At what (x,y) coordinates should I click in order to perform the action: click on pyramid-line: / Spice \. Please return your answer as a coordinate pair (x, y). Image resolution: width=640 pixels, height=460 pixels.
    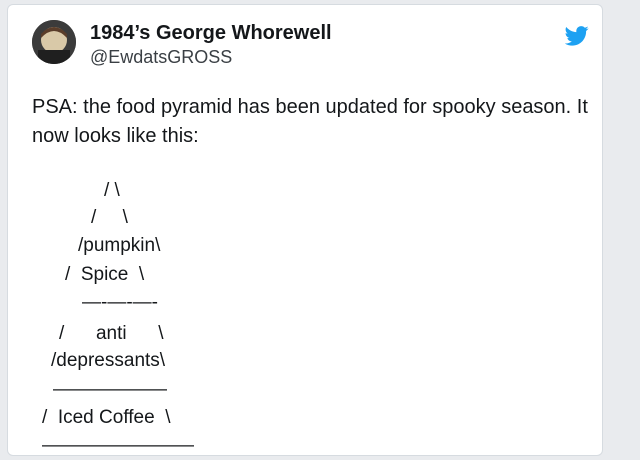
    Looking at the image, I should click on (105, 274).